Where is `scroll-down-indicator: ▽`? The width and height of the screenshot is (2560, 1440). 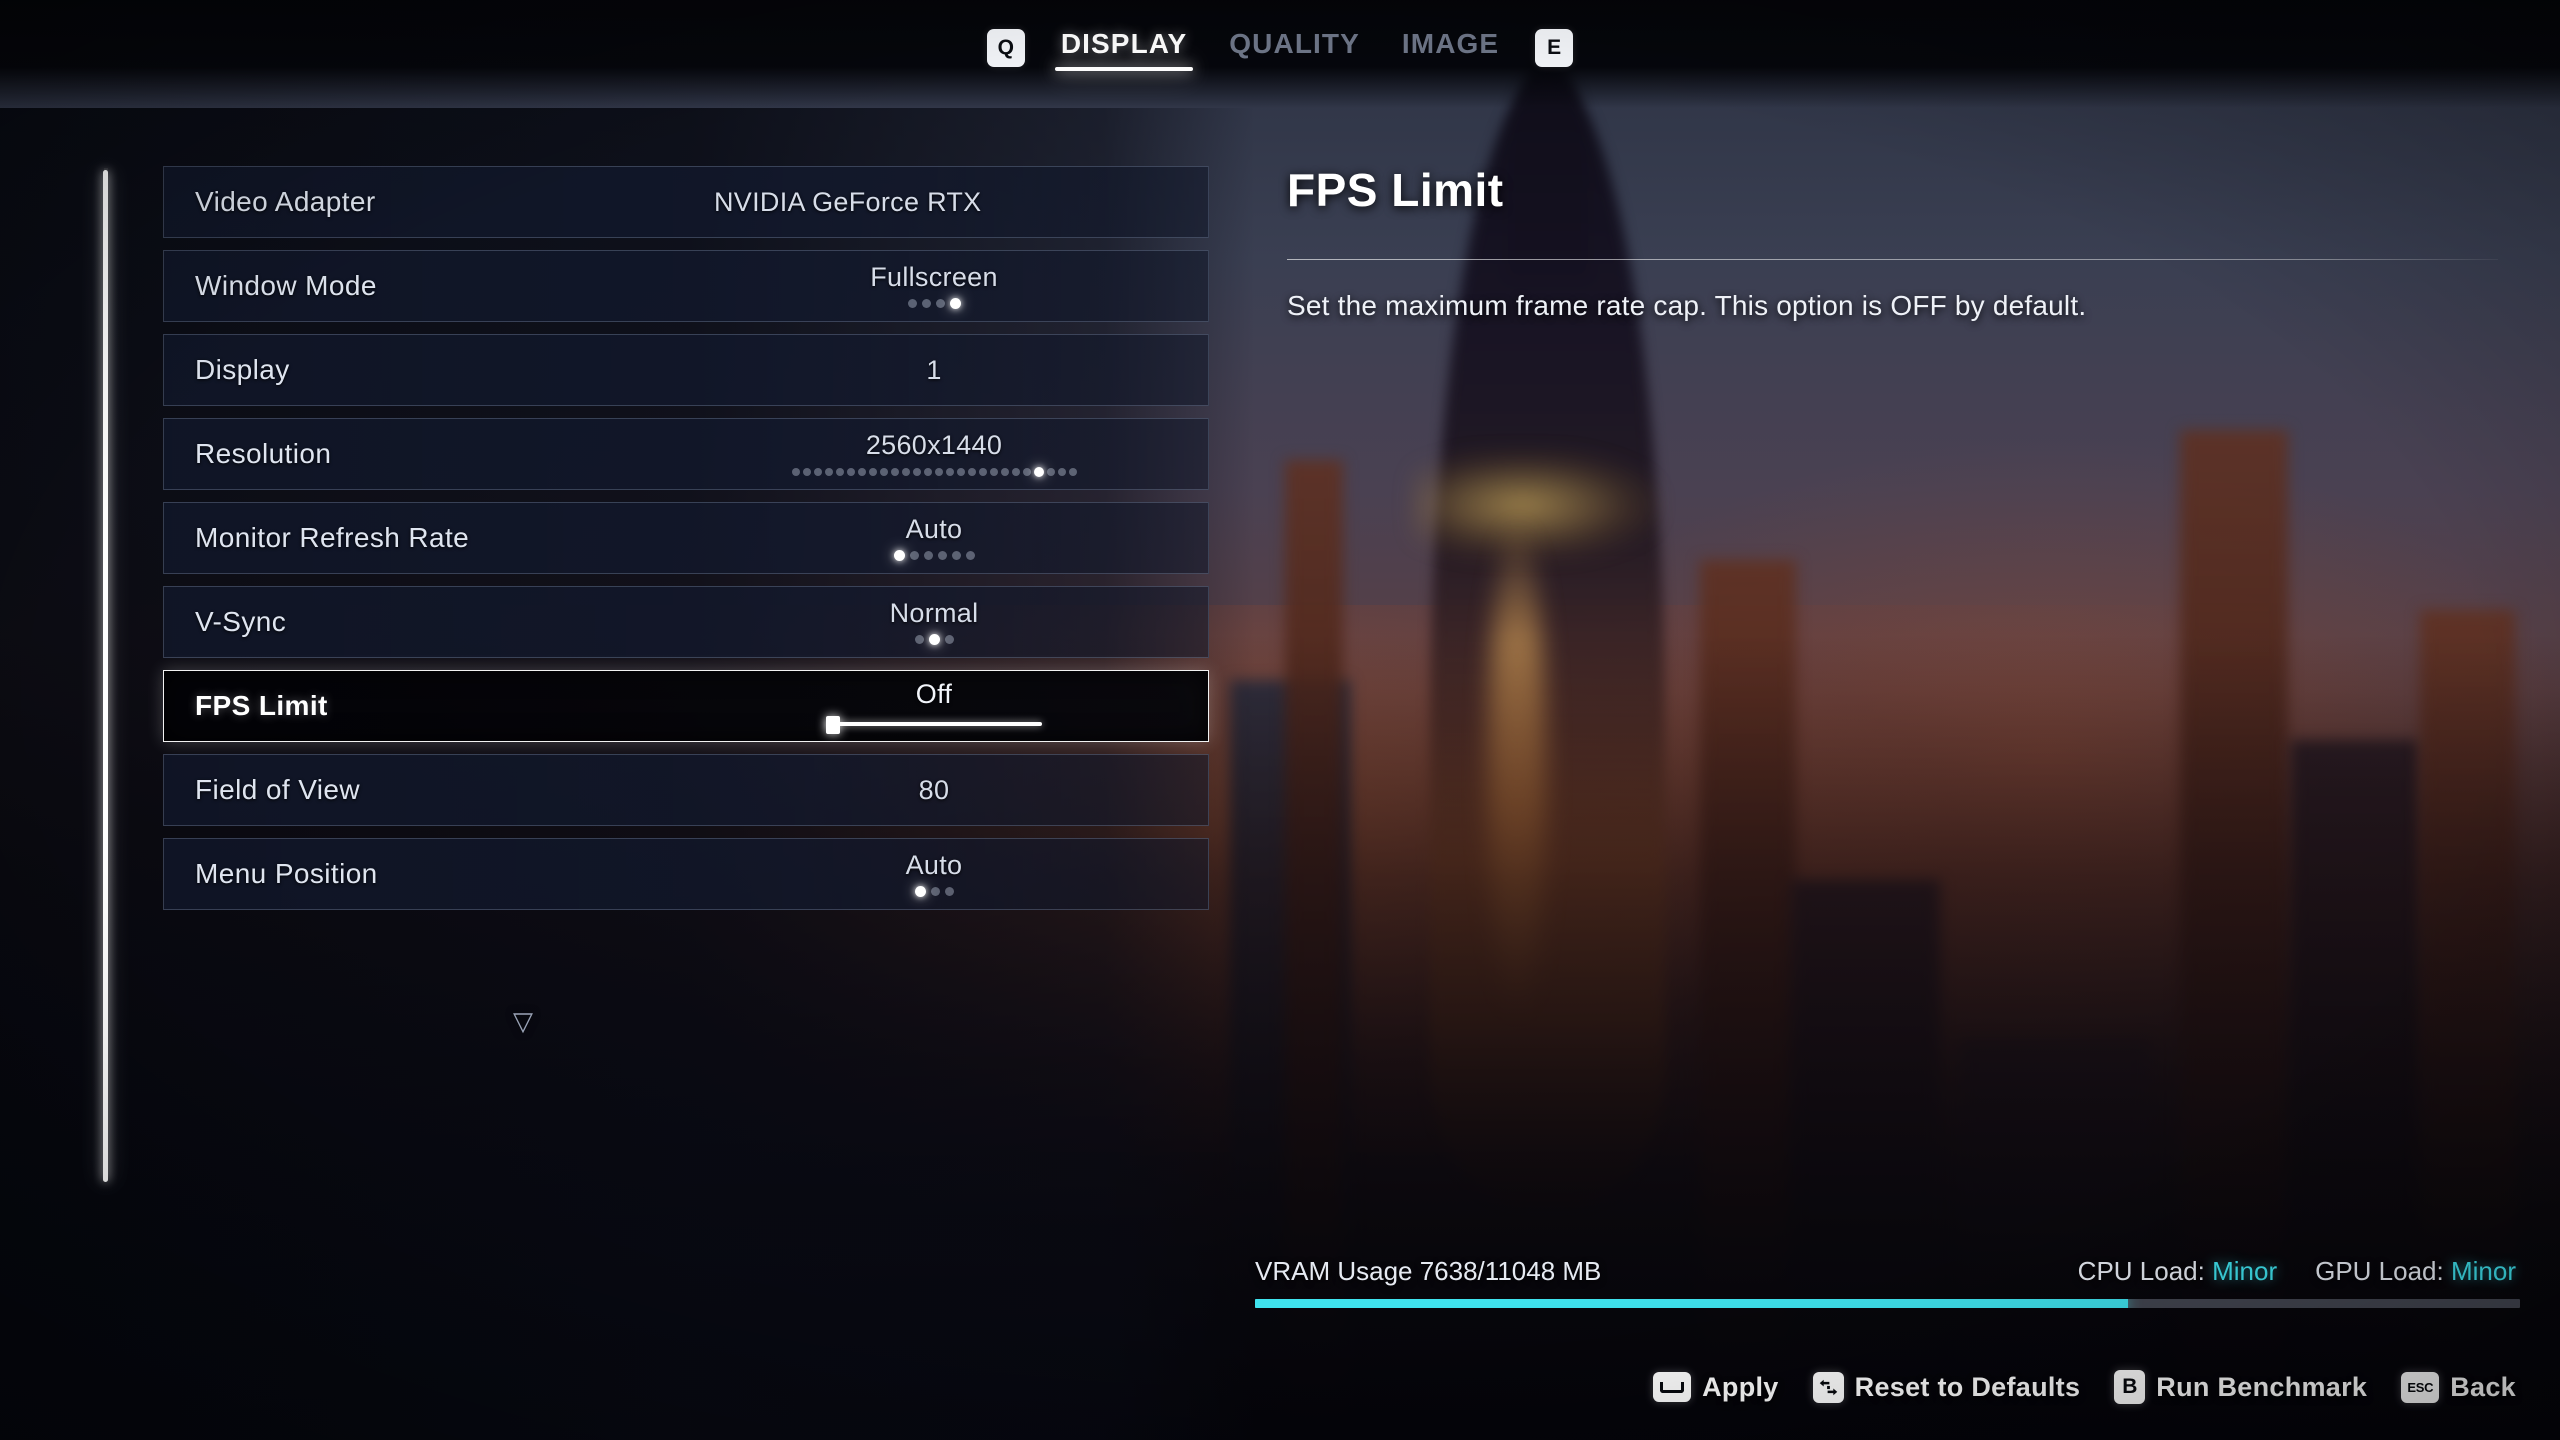
scroll-down-indicator: ▽ is located at coordinates (523, 1021).